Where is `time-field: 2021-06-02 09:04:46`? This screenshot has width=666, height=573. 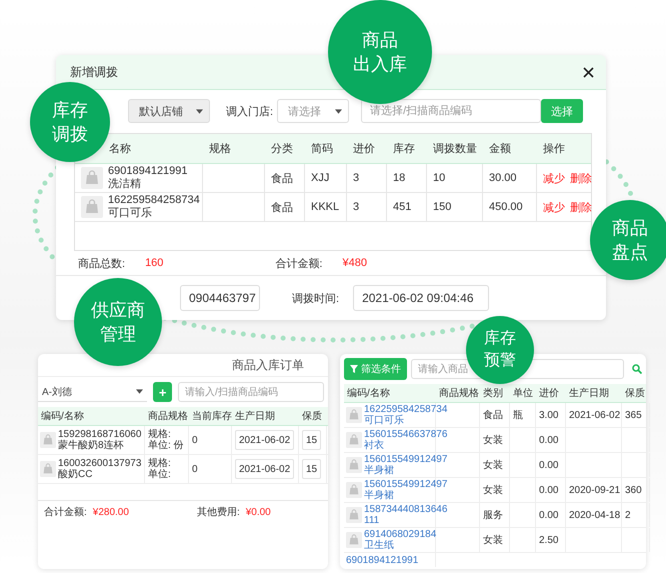 time-field: 2021-06-02 09:04:46 is located at coordinates (421, 298).